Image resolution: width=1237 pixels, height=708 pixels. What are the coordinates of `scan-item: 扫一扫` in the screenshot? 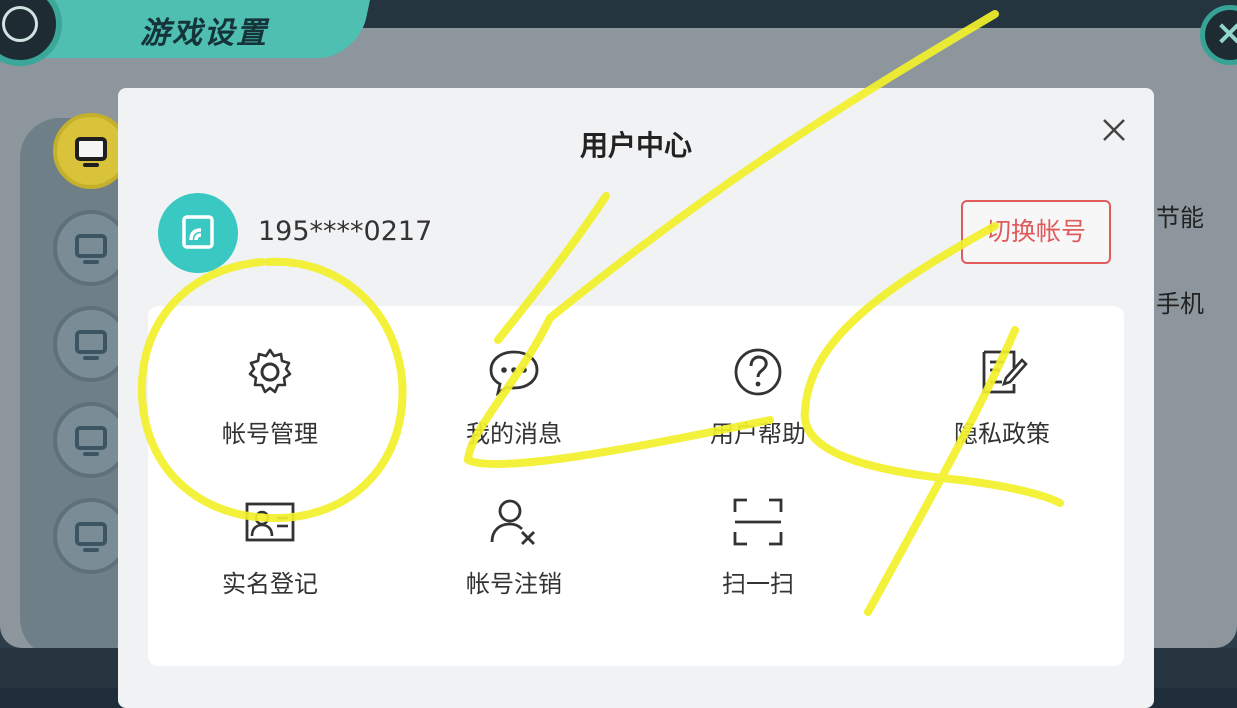 It's located at (758, 566).